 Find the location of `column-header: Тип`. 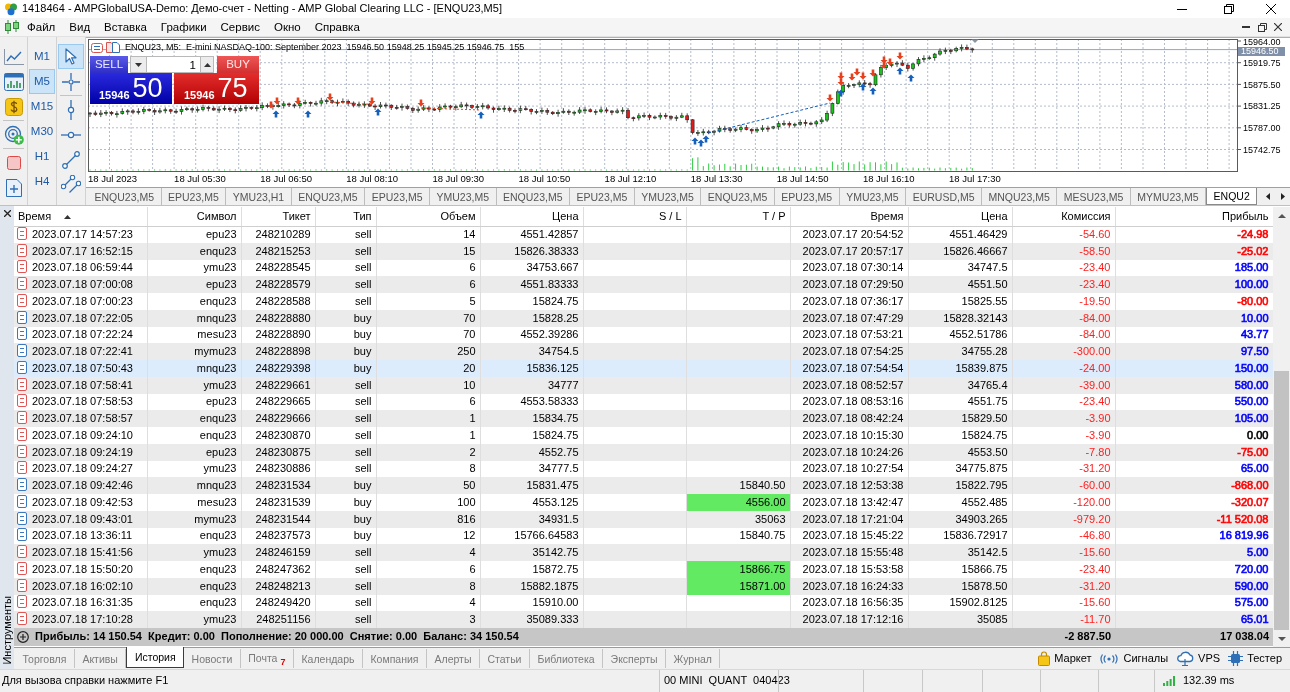

column-header: Тип is located at coordinates (345, 216).